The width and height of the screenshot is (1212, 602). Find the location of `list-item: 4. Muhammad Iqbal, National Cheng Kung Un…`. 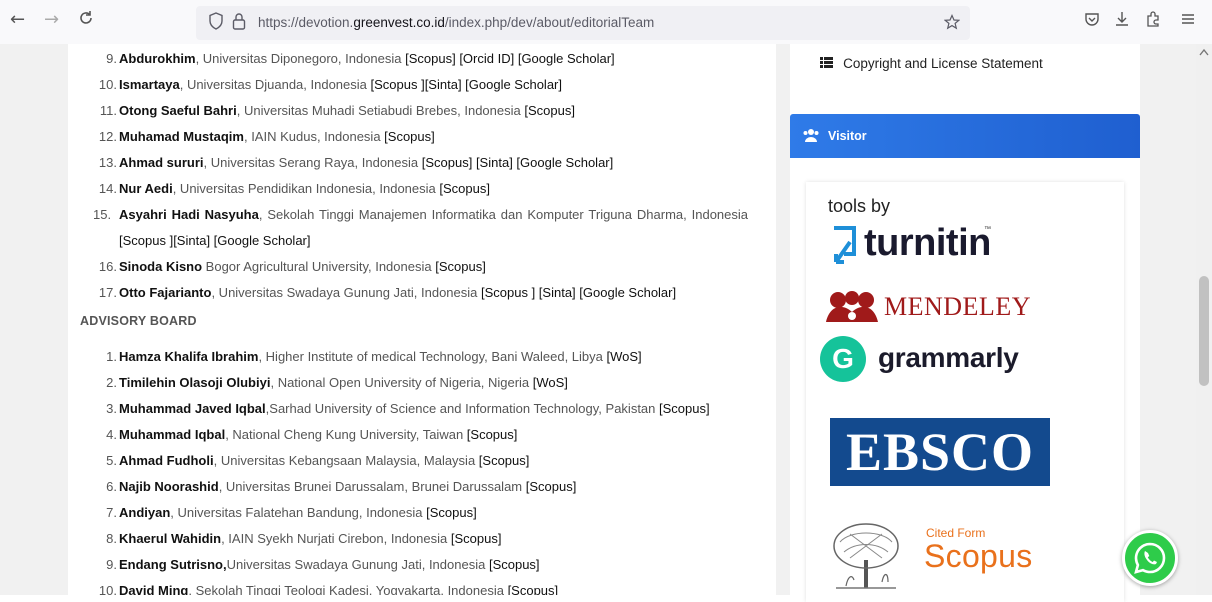

list-item: 4. Muhammad Iqbal, National Cheng Kung Un… is located at coordinates (422, 435).